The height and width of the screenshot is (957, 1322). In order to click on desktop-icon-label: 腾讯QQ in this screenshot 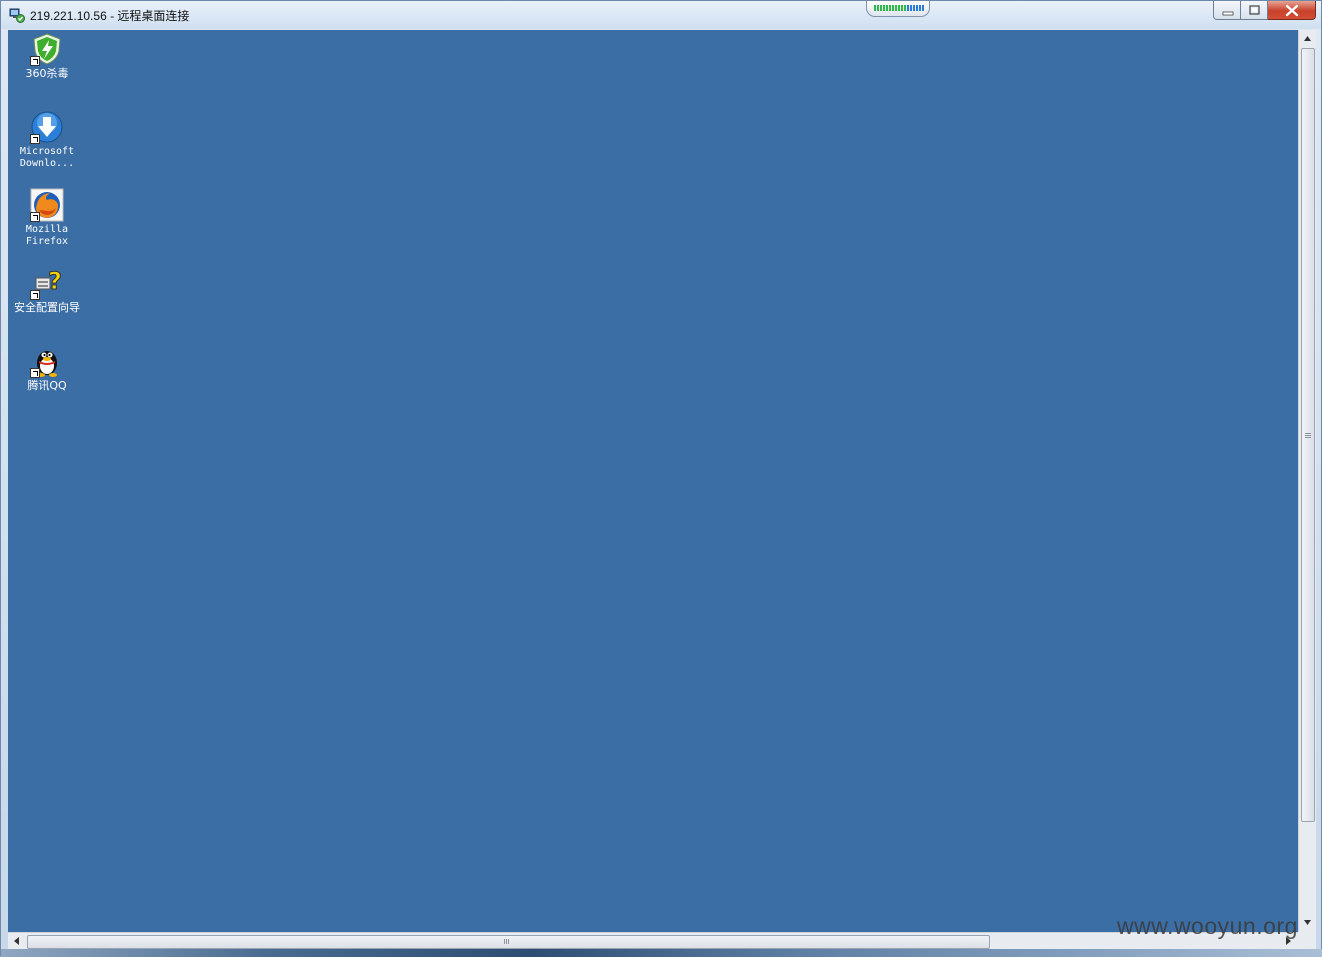, I will do `click(47, 385)`.